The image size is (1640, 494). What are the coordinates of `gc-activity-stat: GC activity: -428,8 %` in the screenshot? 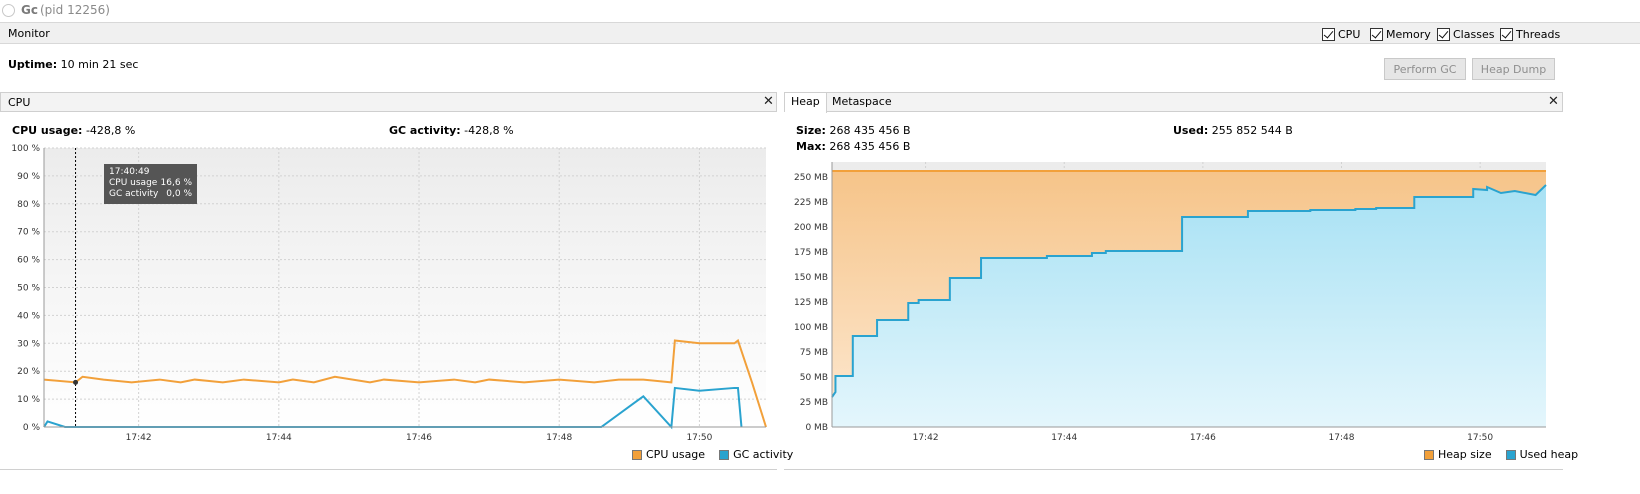 It's located at (451, 130).